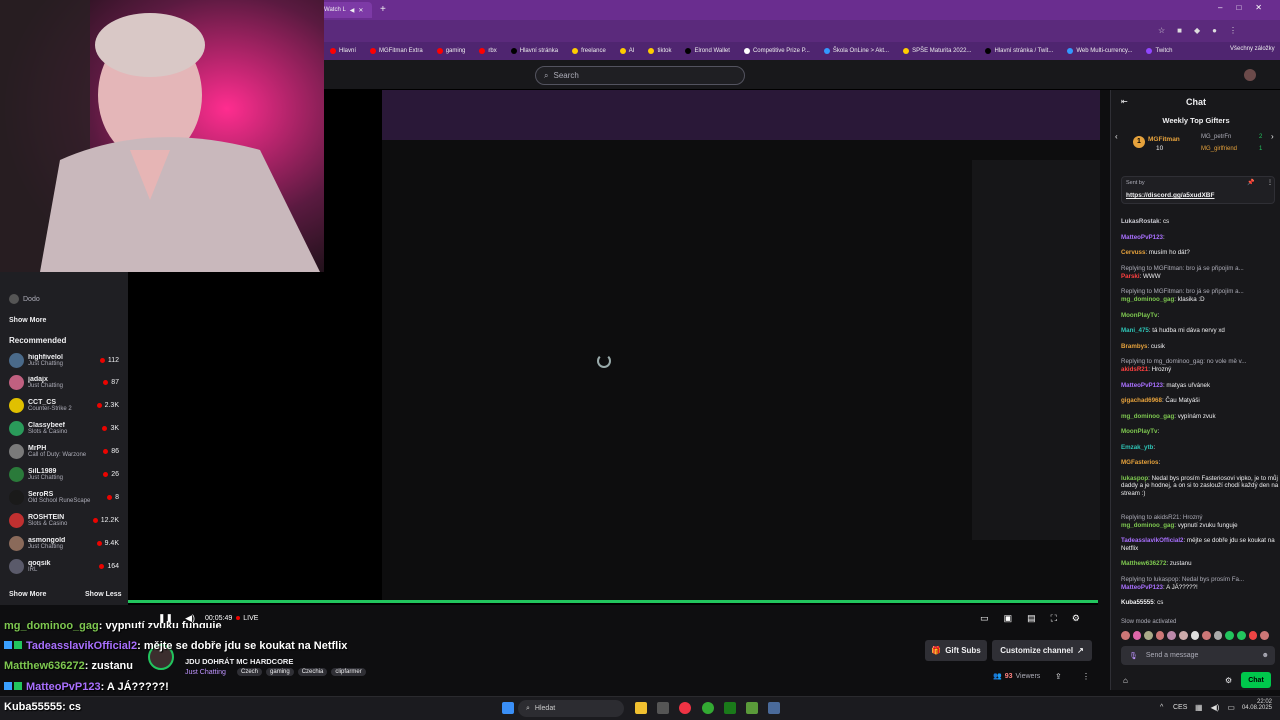 Image resolution: width=1280 pixels, height=720 pixels. I want to click on sidebar-item-asmongold: asmongold Just Chatting 9.4K, so click(64, 543).